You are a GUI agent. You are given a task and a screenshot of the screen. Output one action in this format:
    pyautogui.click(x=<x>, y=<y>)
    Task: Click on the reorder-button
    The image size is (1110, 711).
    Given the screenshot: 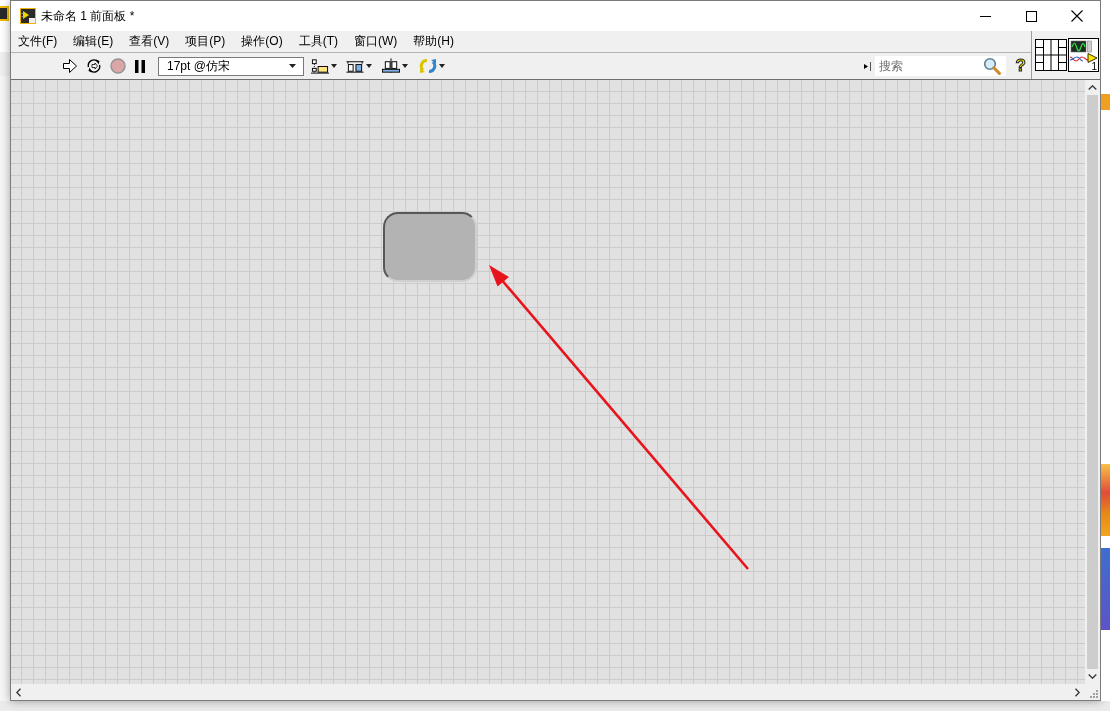 What is the action you would take?
    pyautogui.click(x=432, y=66)
    